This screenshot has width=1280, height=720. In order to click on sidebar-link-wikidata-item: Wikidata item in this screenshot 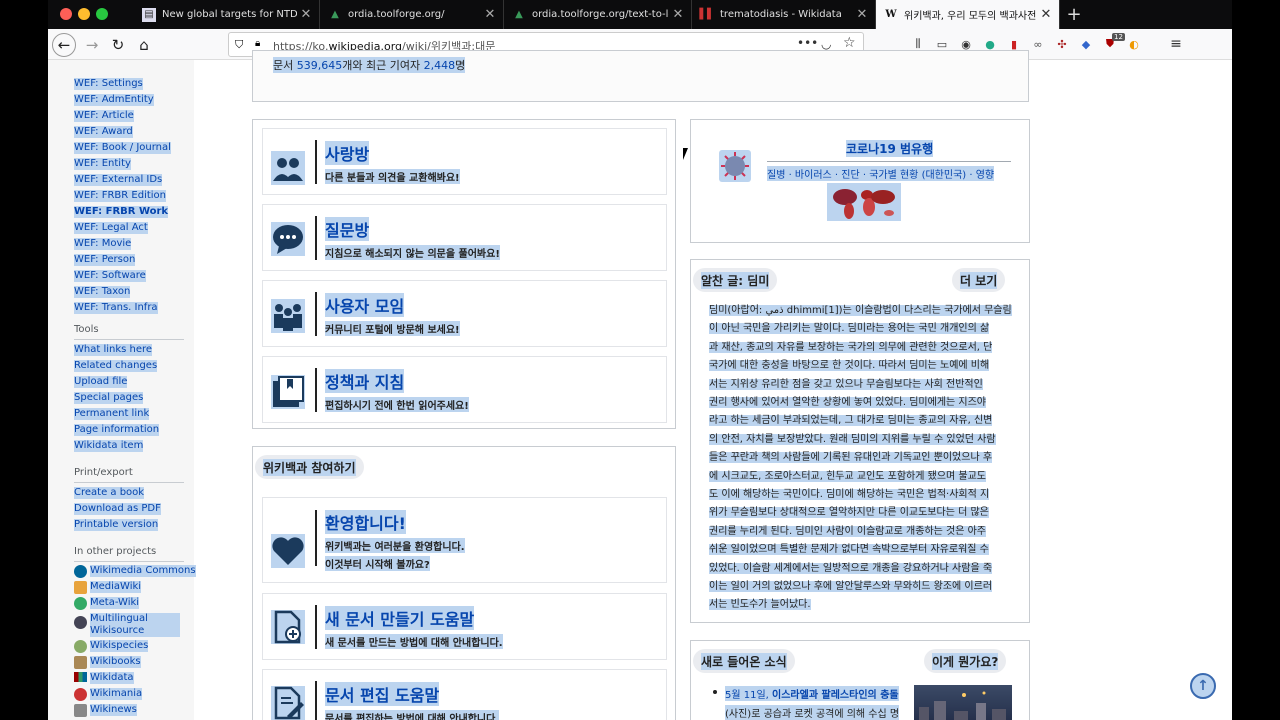, I will do `click(109, 446)`.